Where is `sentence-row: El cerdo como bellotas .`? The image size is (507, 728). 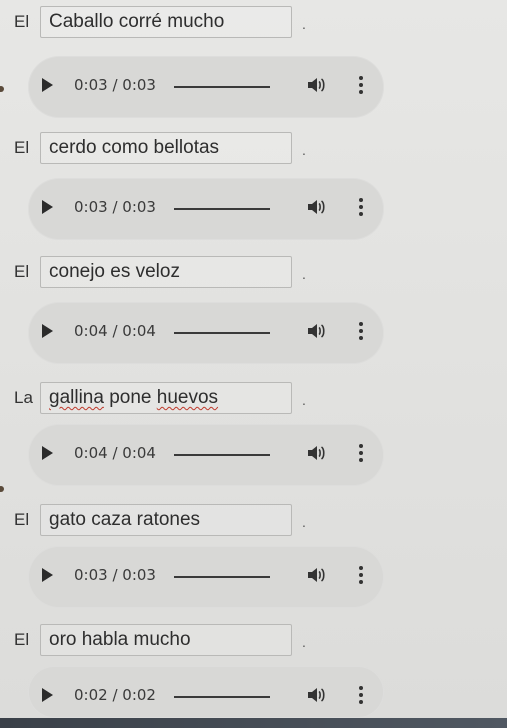
sentence-row: El cerdo como bellotas . is located at coordinates (253, 148).